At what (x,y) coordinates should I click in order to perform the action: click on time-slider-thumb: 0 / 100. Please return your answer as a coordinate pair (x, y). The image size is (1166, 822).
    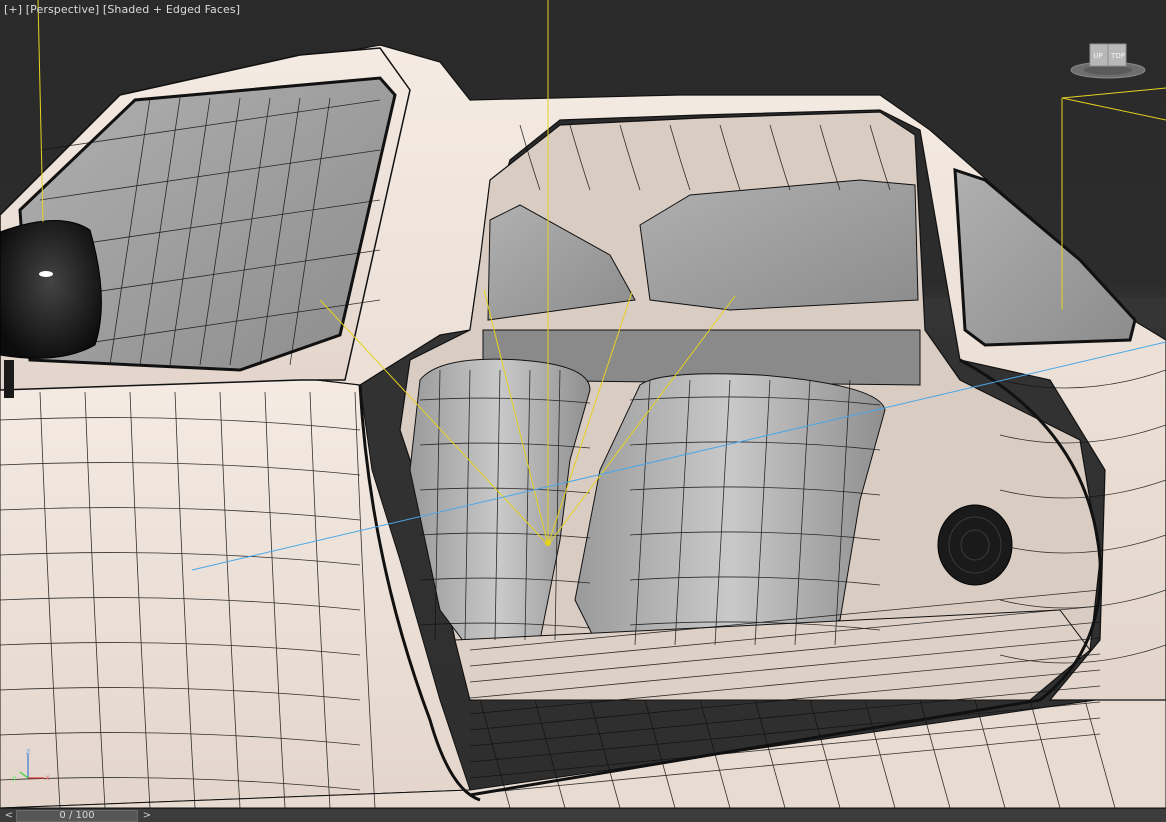
    Looking at the image, I should click on (77, 816).